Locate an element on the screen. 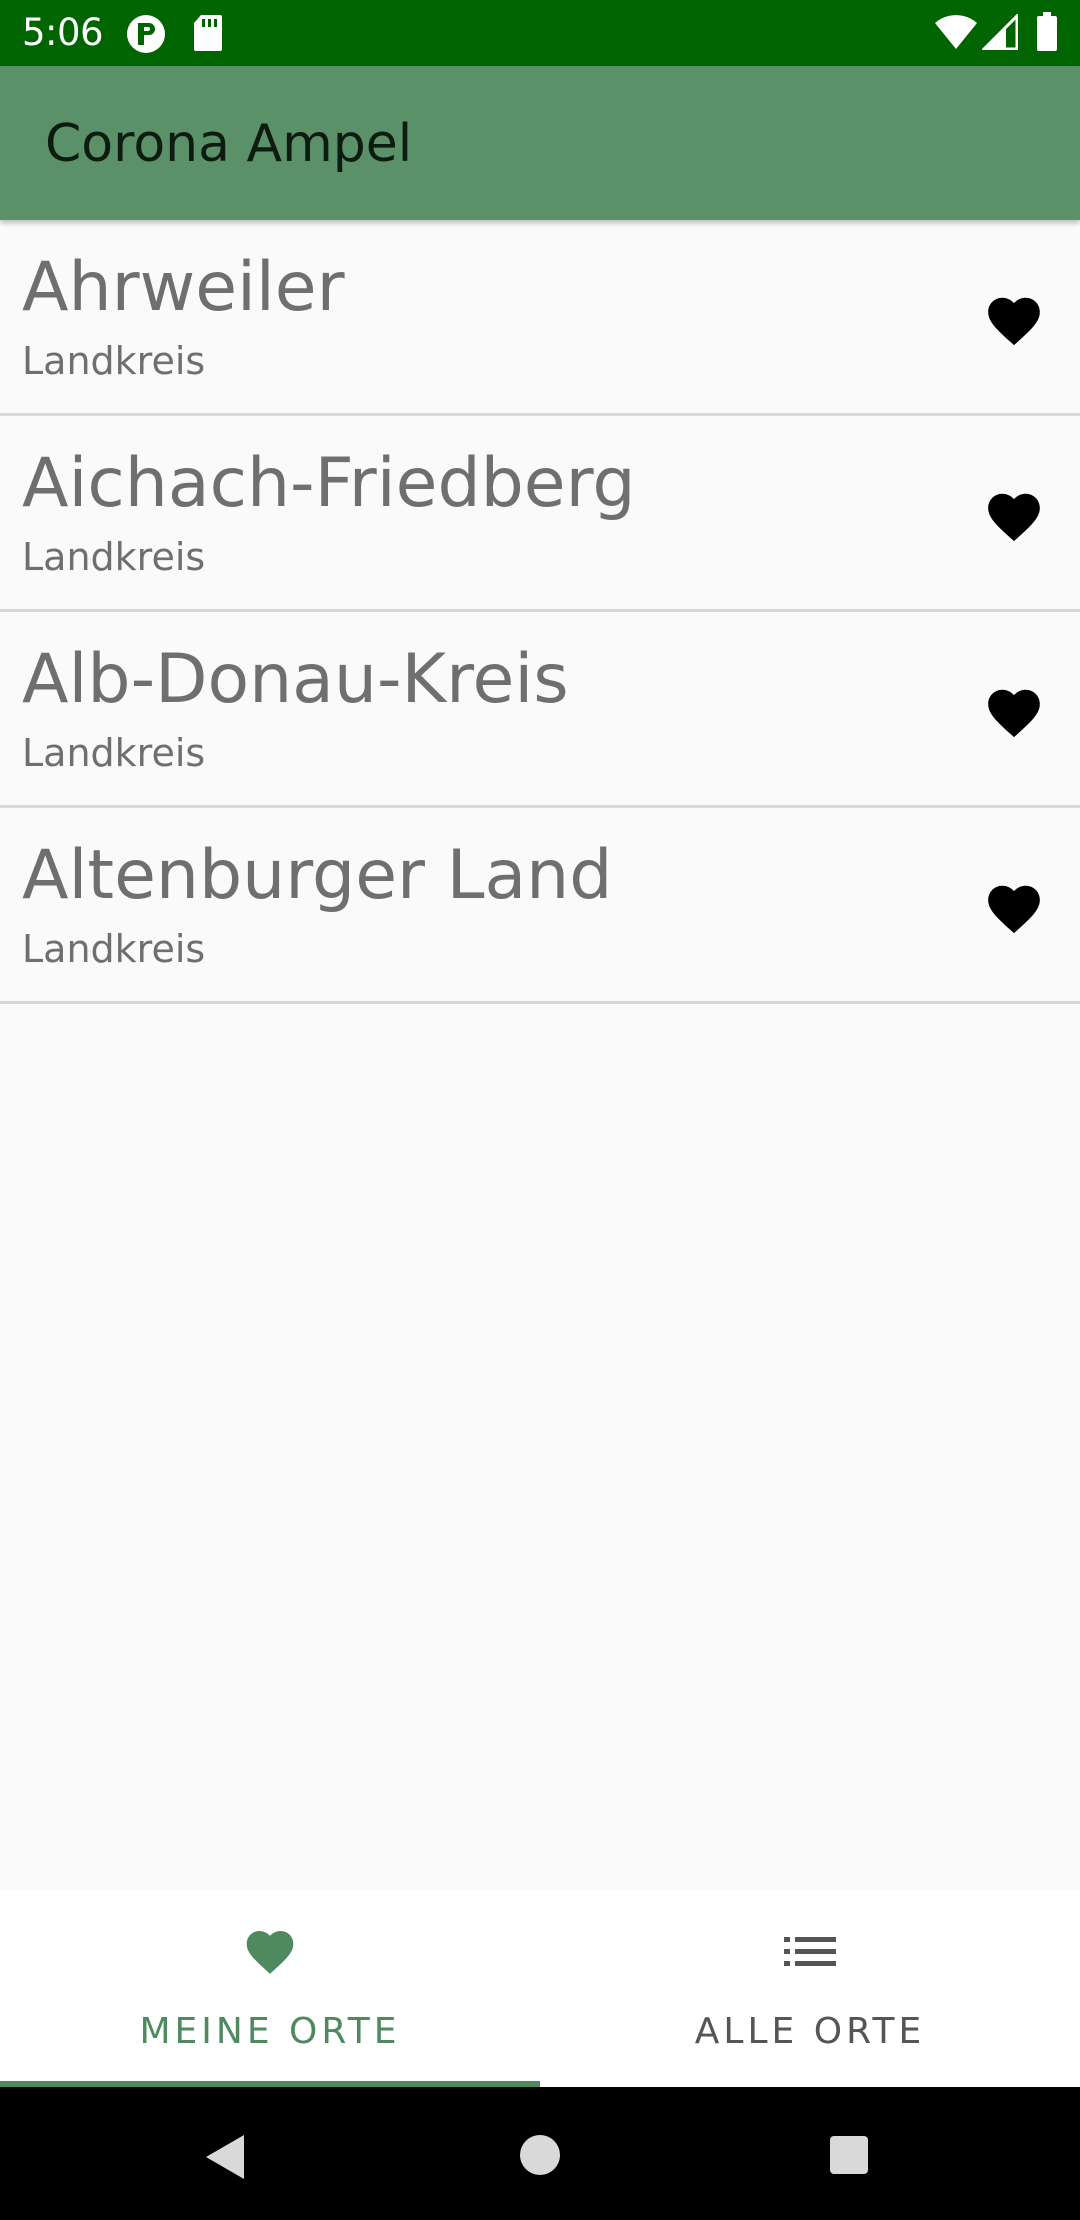 This screenshot has width=1080, height=2220. app-title: Corona Ampel is located at coordinates (229, 144).